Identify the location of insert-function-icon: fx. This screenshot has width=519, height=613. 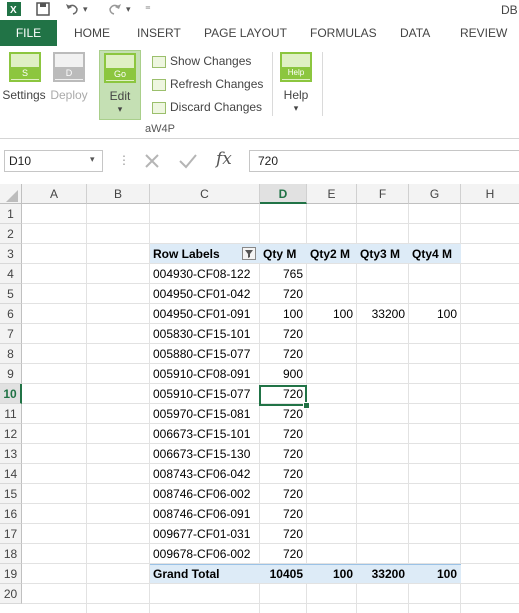
(224, 159).